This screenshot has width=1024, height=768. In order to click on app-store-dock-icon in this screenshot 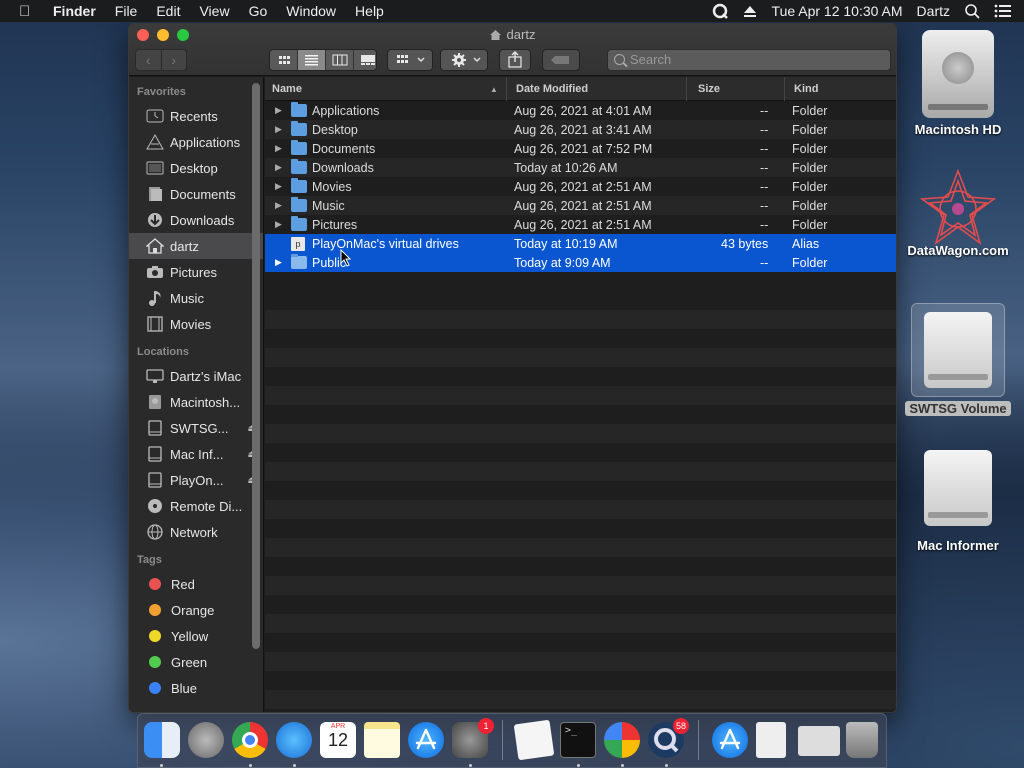, I will do `click(426, 740)`.